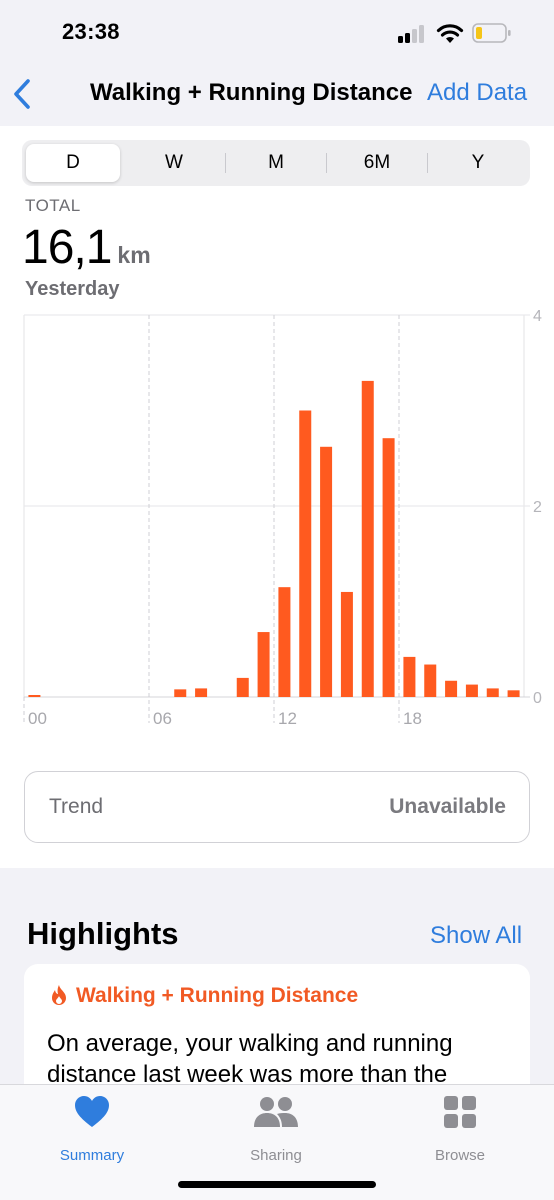 The image size is (554, 1200). Describe the element at coordinates (537, 316) in the screenshot. I see `y-tick-label: 4` at that location.